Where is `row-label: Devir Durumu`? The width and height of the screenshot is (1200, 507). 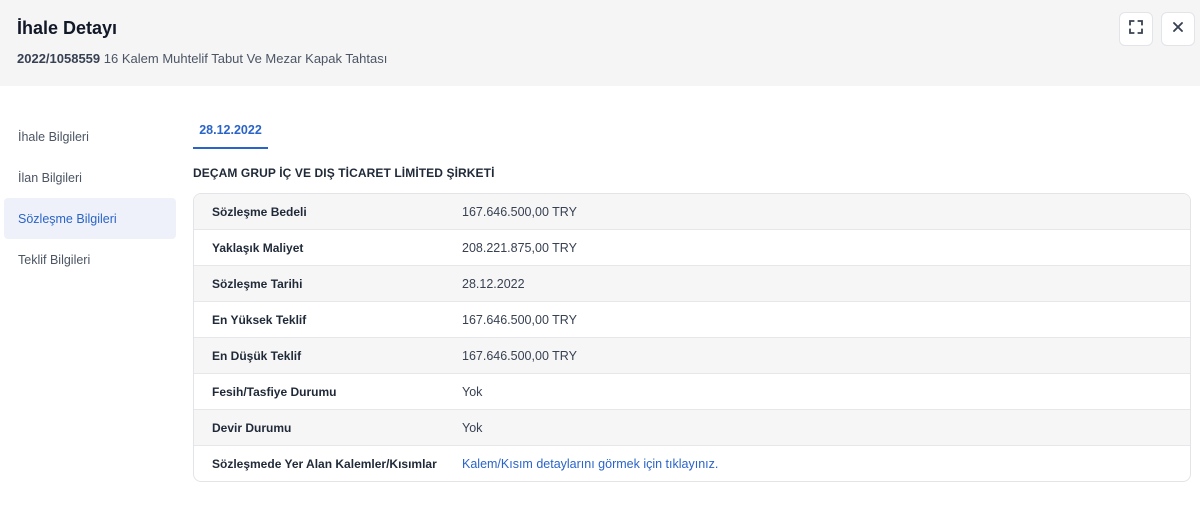
row-label: Devir Durumu is located at coordinates (252, 427).